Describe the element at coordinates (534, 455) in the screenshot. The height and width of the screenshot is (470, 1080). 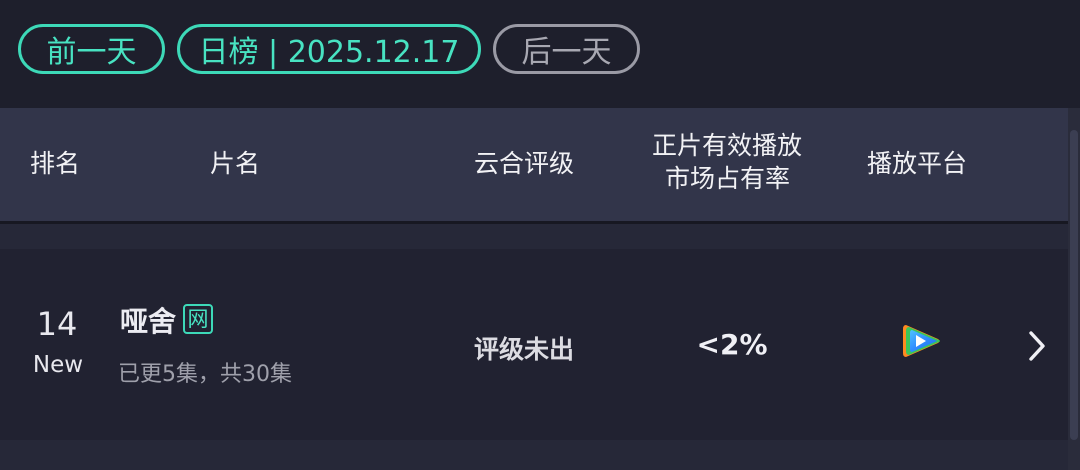
I see `row-separator-bottom` at that location.